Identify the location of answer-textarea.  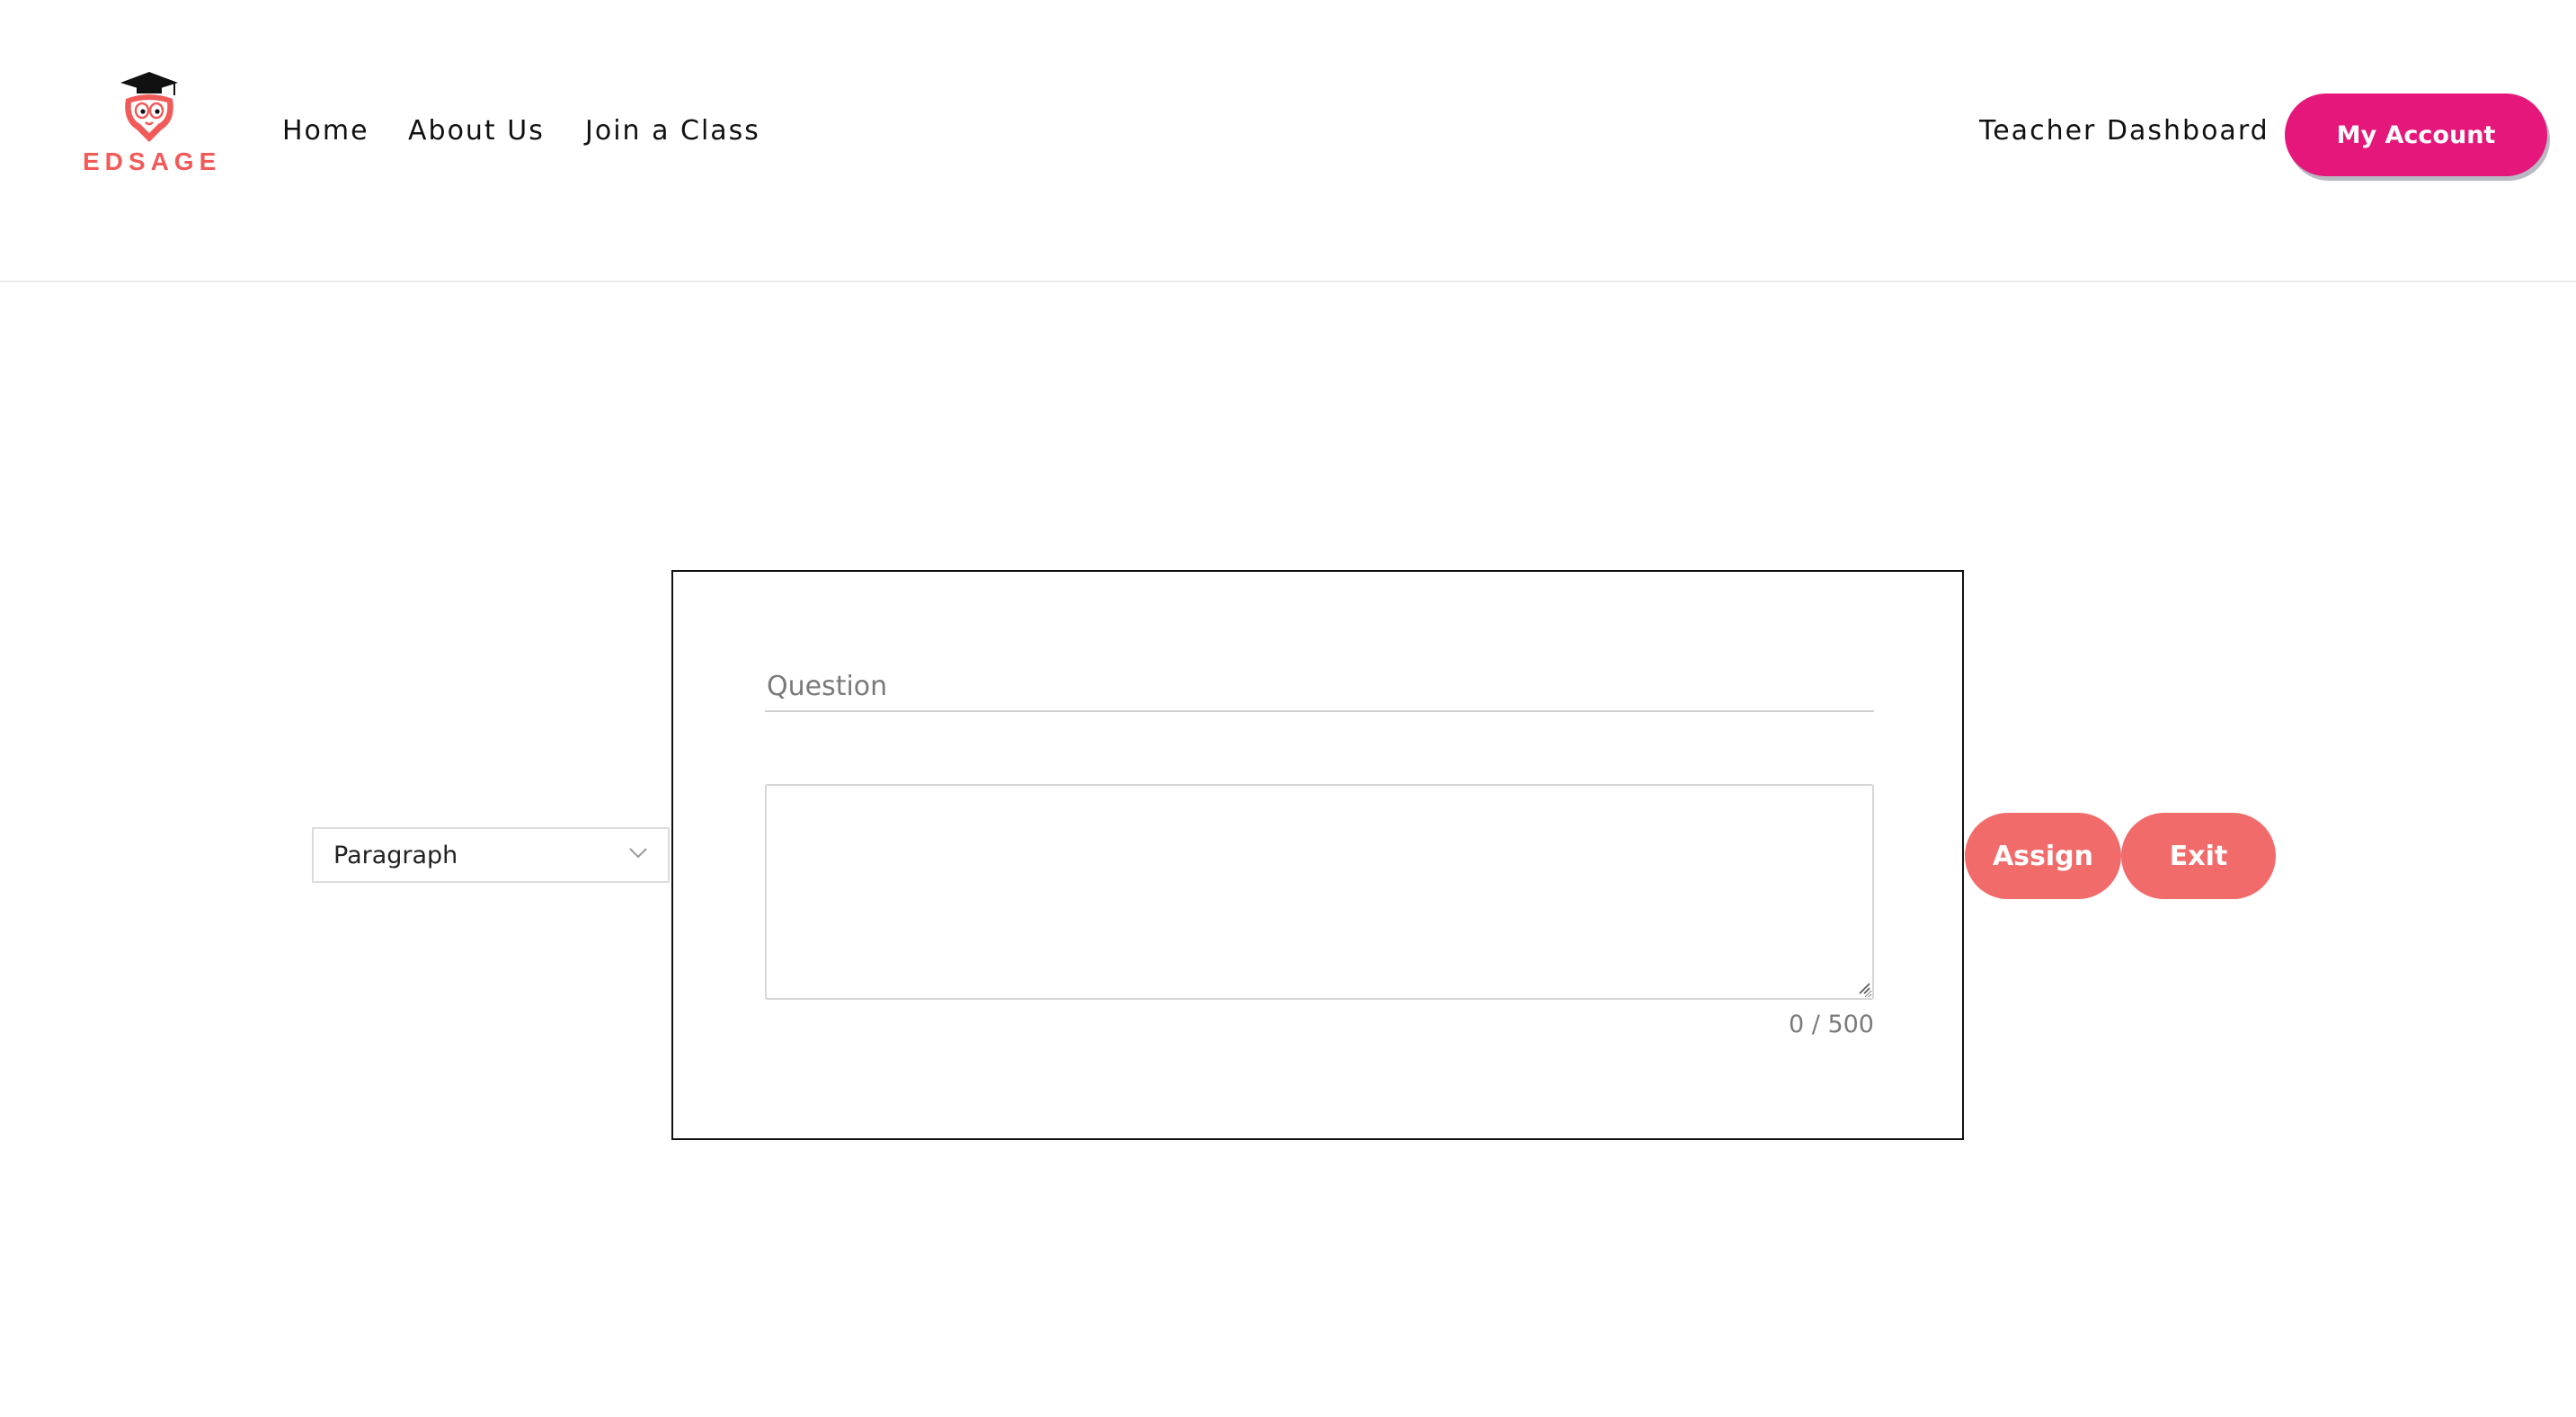
(1319, 892).